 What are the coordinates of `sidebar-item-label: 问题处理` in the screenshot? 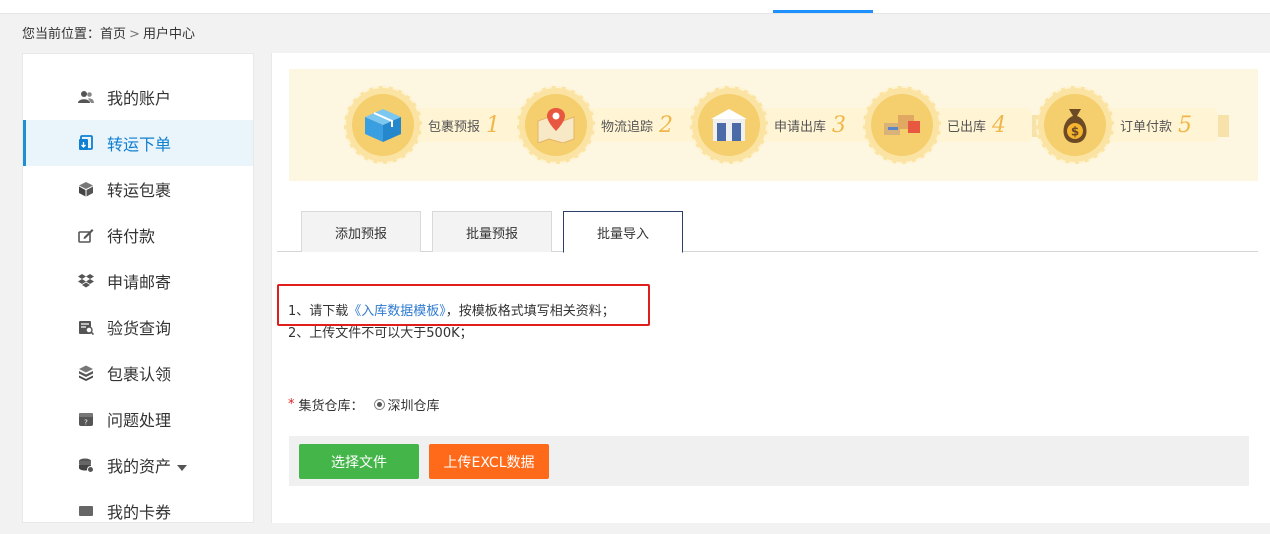 It's located at (139, 420).